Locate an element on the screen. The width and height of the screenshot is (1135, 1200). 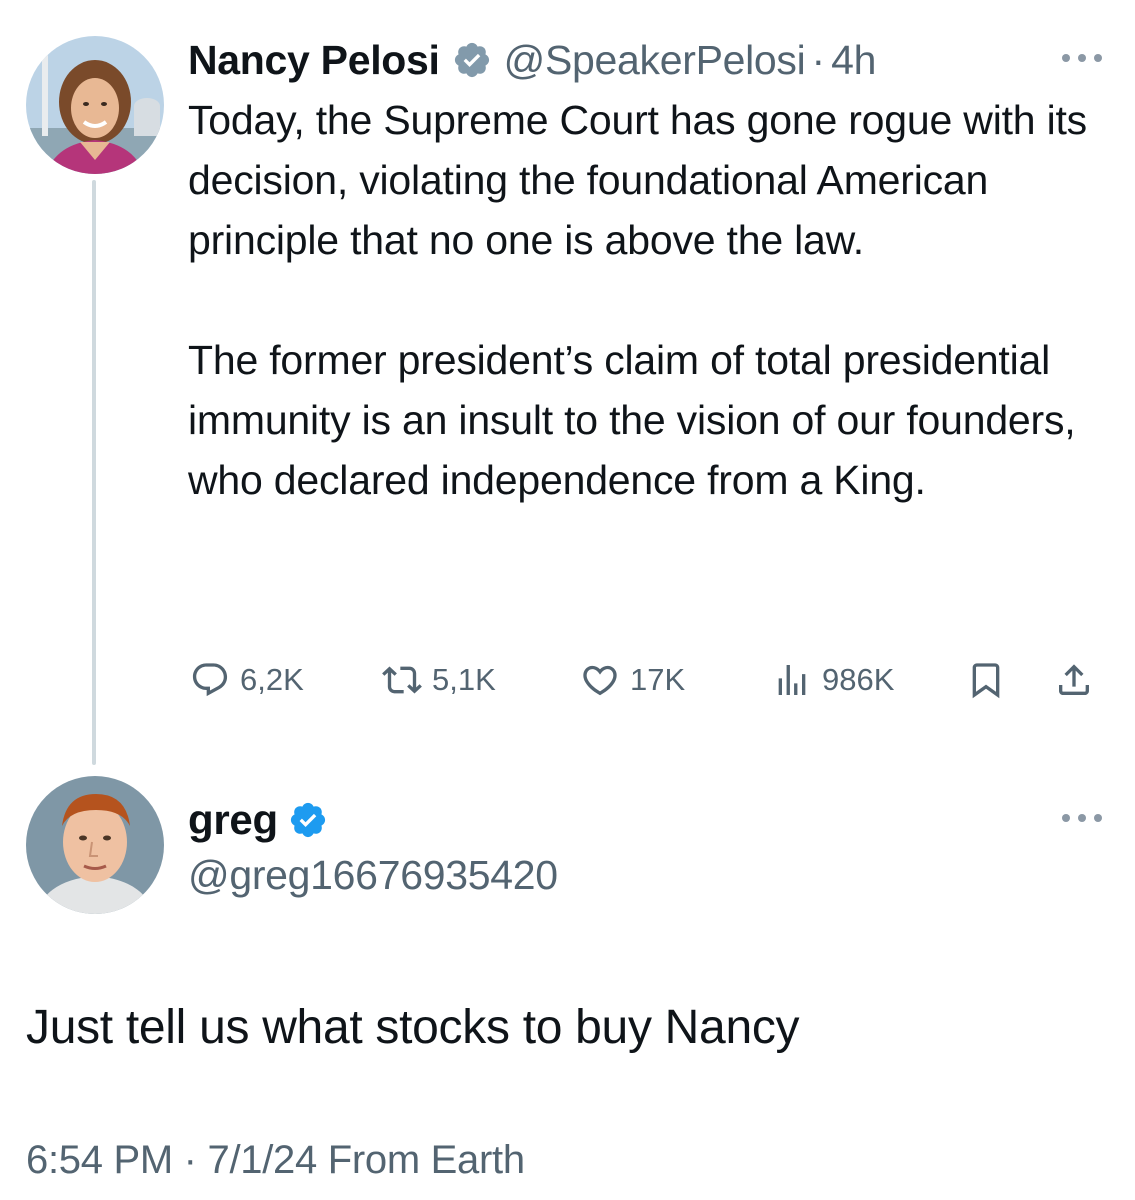
reply-text: Just tell us what stocks to buy Nancy is located at coordinates (413, 1027).